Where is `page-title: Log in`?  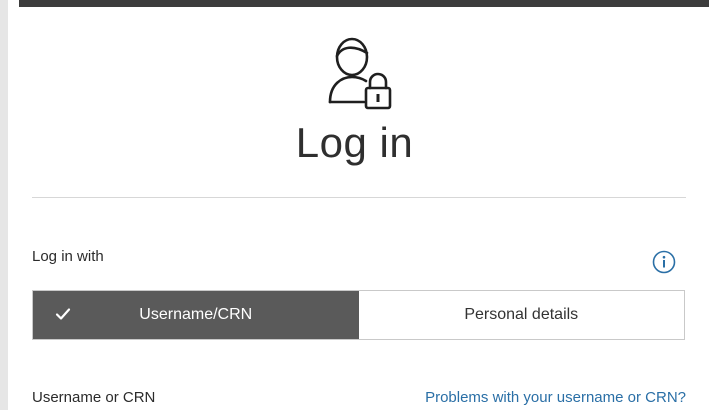
page-title: Log in is located at coordinates (354, 142).